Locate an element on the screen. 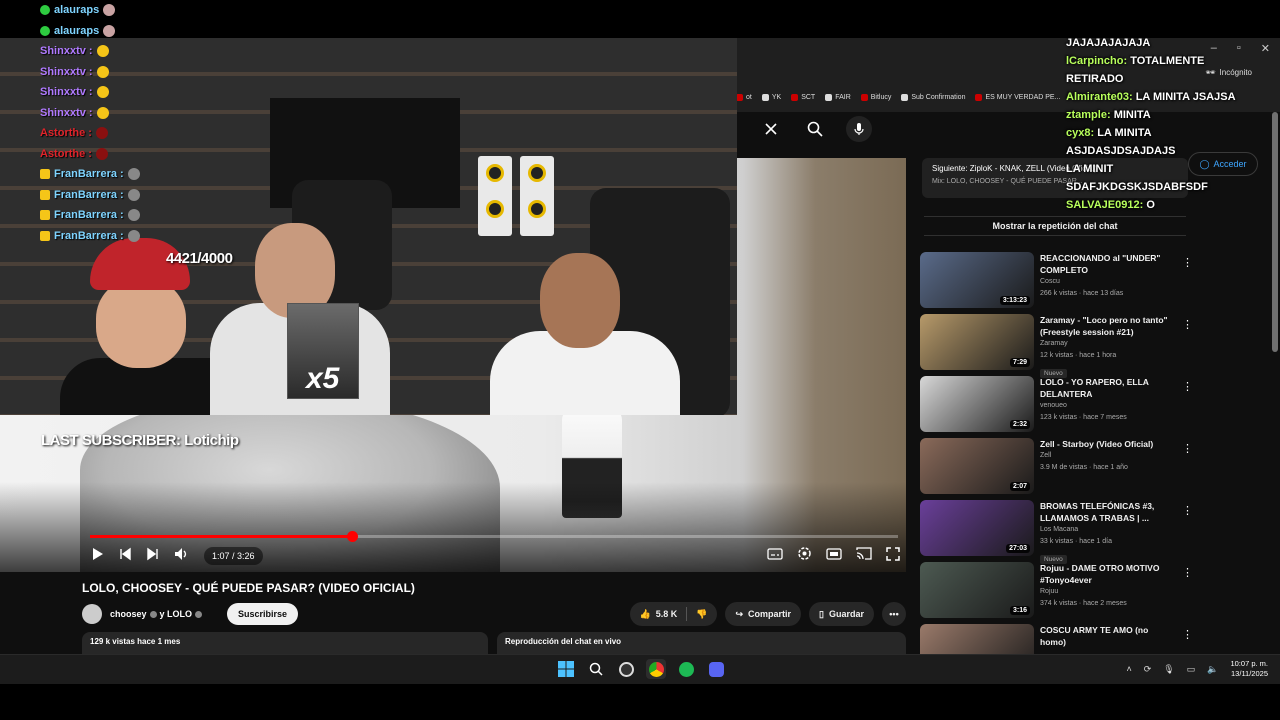  mic-tray-icon: 🎙 is located at coordinates (1168, 669).